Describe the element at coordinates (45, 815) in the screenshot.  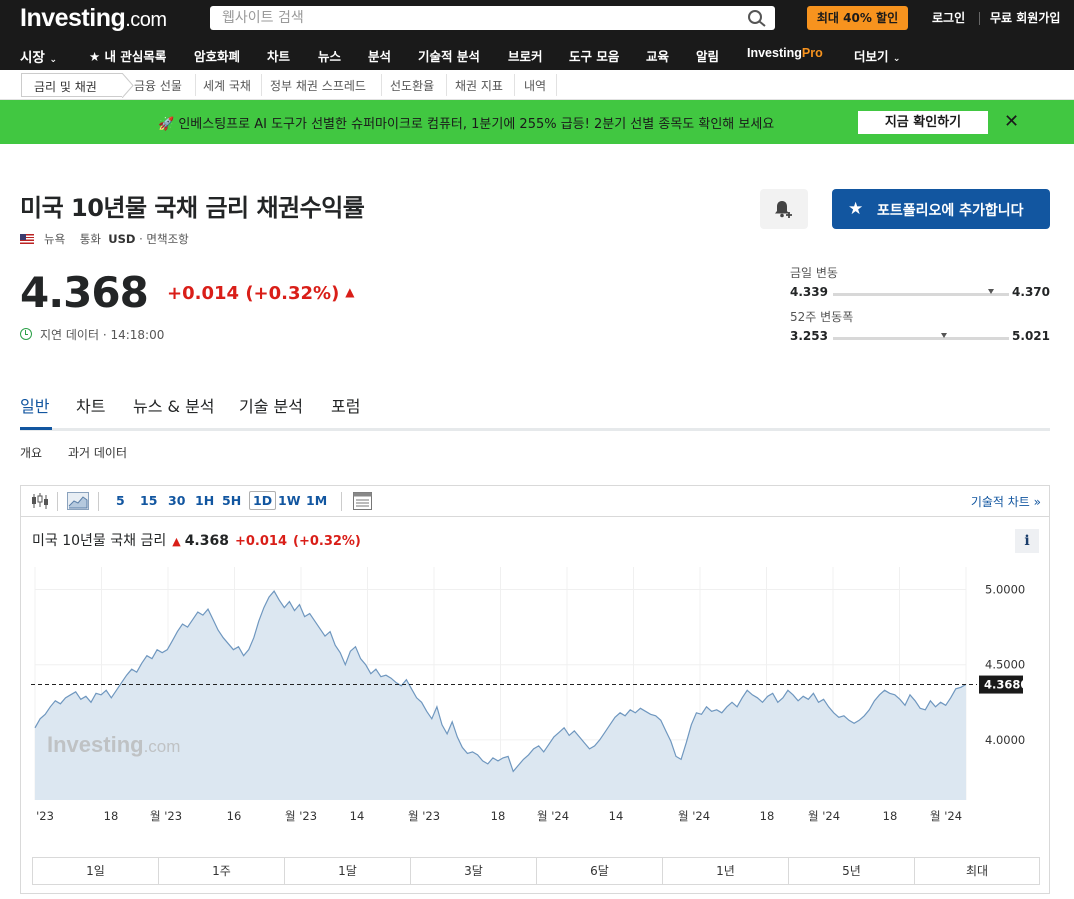
I see `x-tick-label: '23` at that location.